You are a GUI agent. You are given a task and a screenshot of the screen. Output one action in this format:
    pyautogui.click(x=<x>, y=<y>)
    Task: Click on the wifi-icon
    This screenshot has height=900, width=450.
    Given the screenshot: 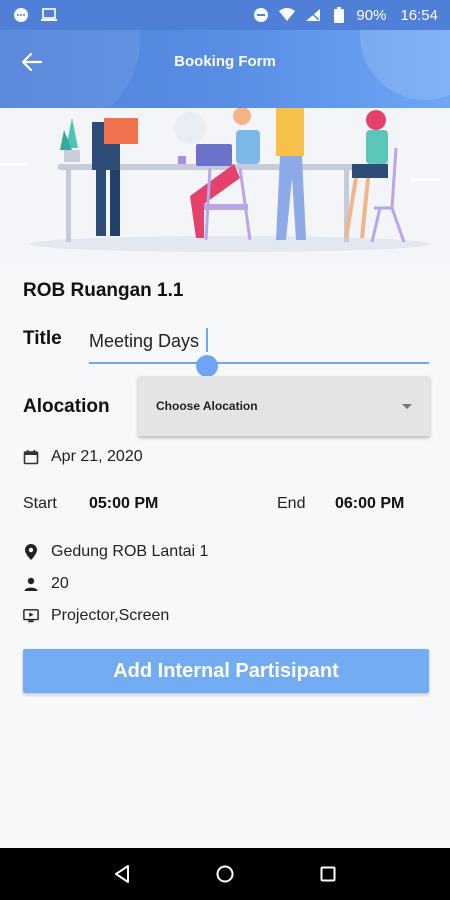 What is the action you would take?
    pyautogui.click(x=287, y=15)
    